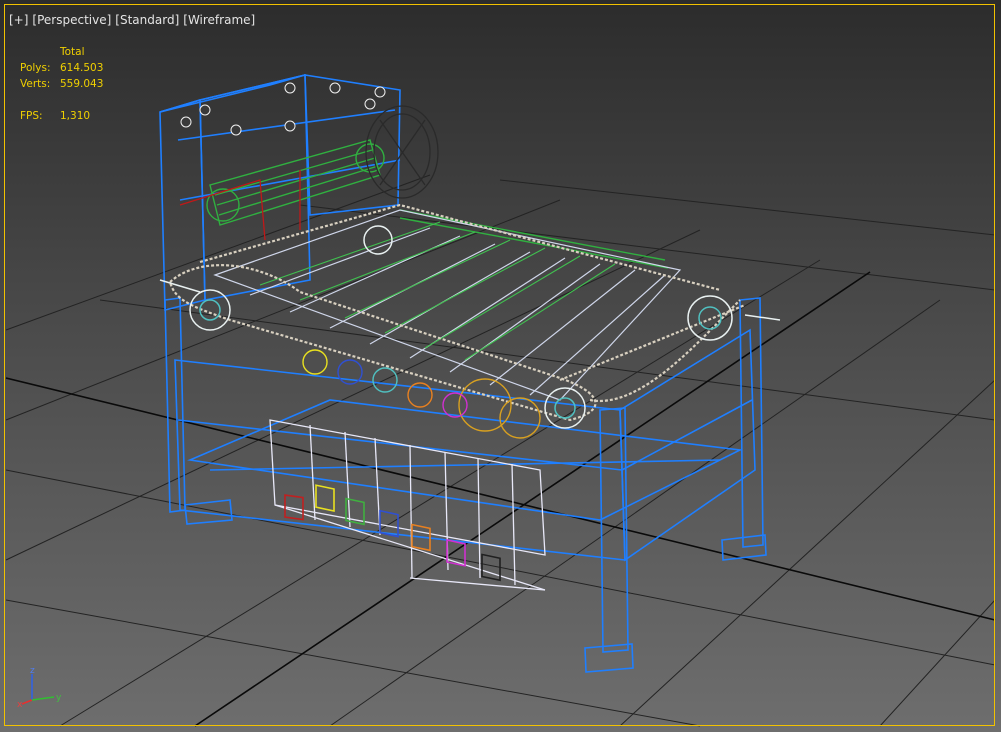 The width and height of the screenshot is (1001, 732). I want to click on stats-polys-row: Polys: 614.503, so click(61, 68).